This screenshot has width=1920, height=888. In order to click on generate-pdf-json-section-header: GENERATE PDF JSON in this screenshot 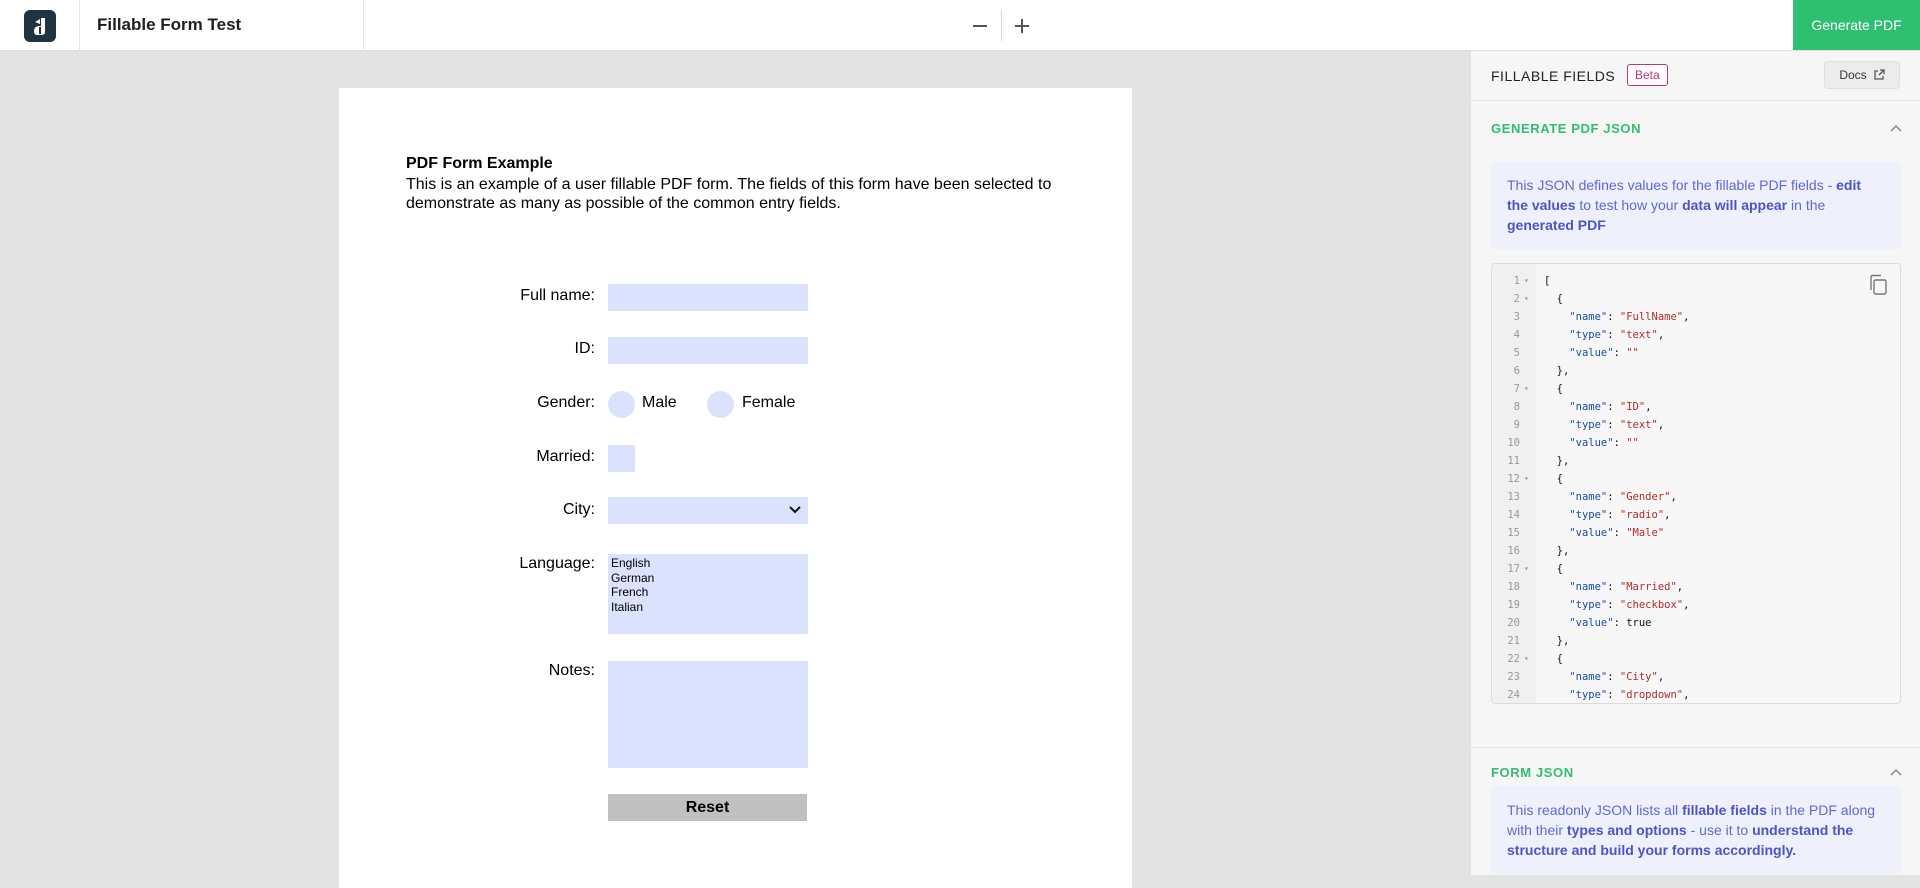, I will do `click(1695, 129)`.